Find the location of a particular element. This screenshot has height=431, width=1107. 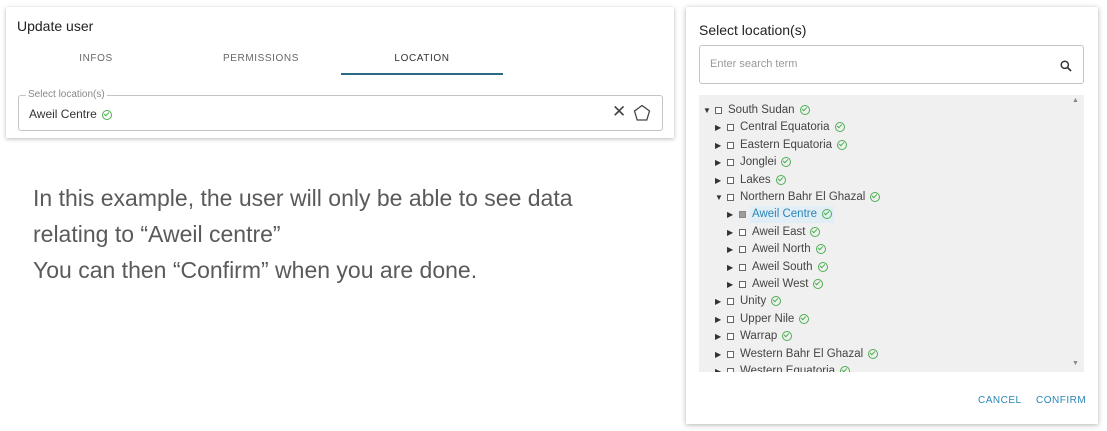

search-box is located at coordinates (891, 64).